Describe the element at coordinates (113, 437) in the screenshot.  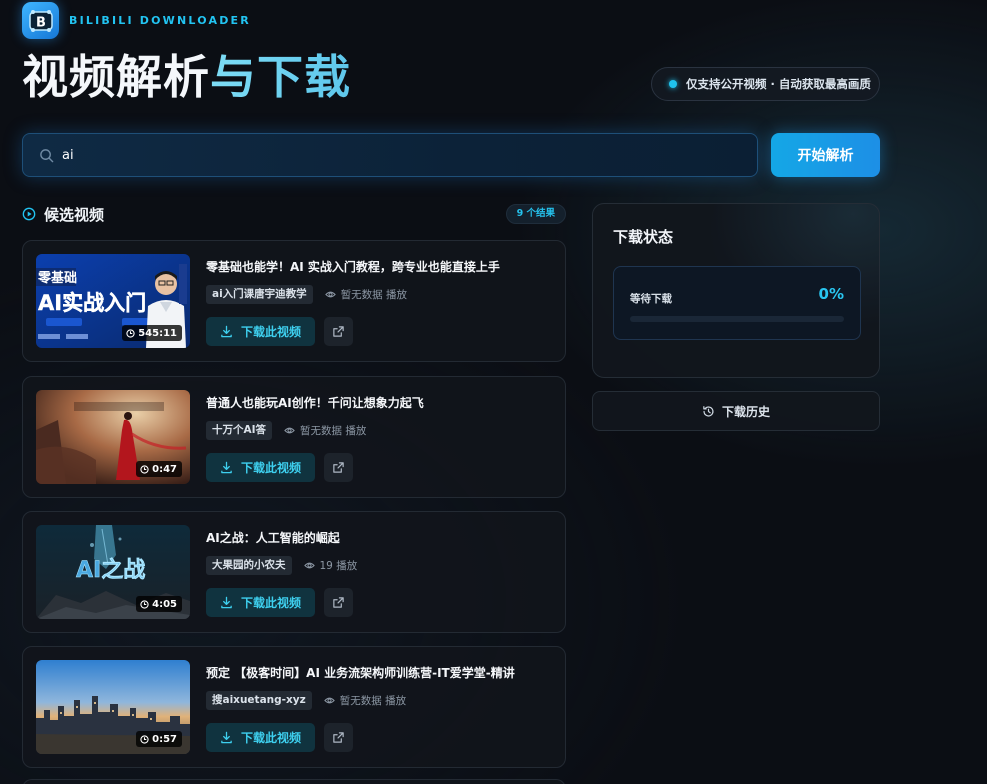
I see `video-thumbnail: 0:47` at that location.